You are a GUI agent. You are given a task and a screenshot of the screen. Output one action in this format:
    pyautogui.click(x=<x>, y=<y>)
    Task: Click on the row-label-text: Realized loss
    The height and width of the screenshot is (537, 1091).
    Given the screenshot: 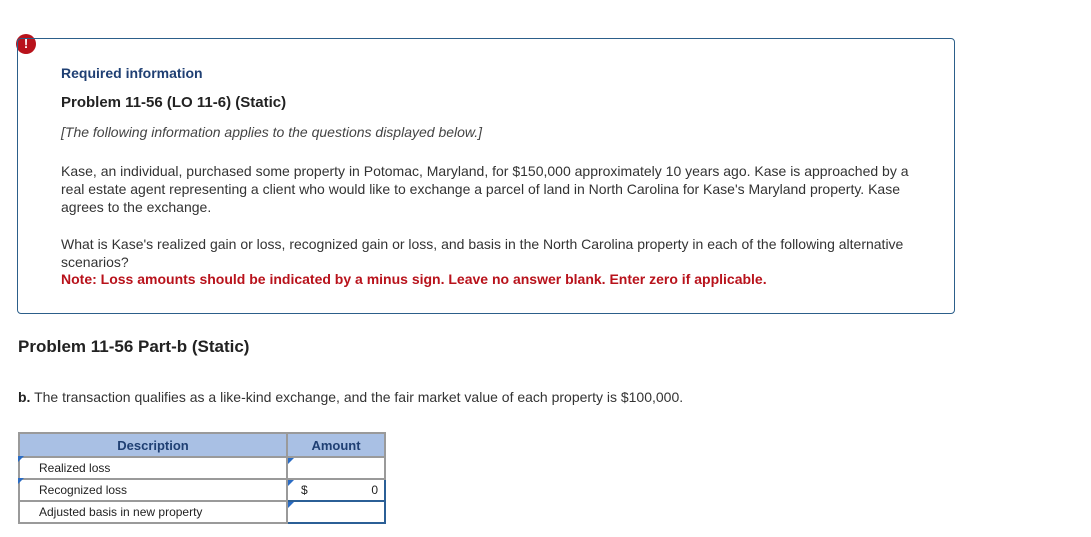 What is the action you would take?
    pyautogui.click(x=75, y=468)
    